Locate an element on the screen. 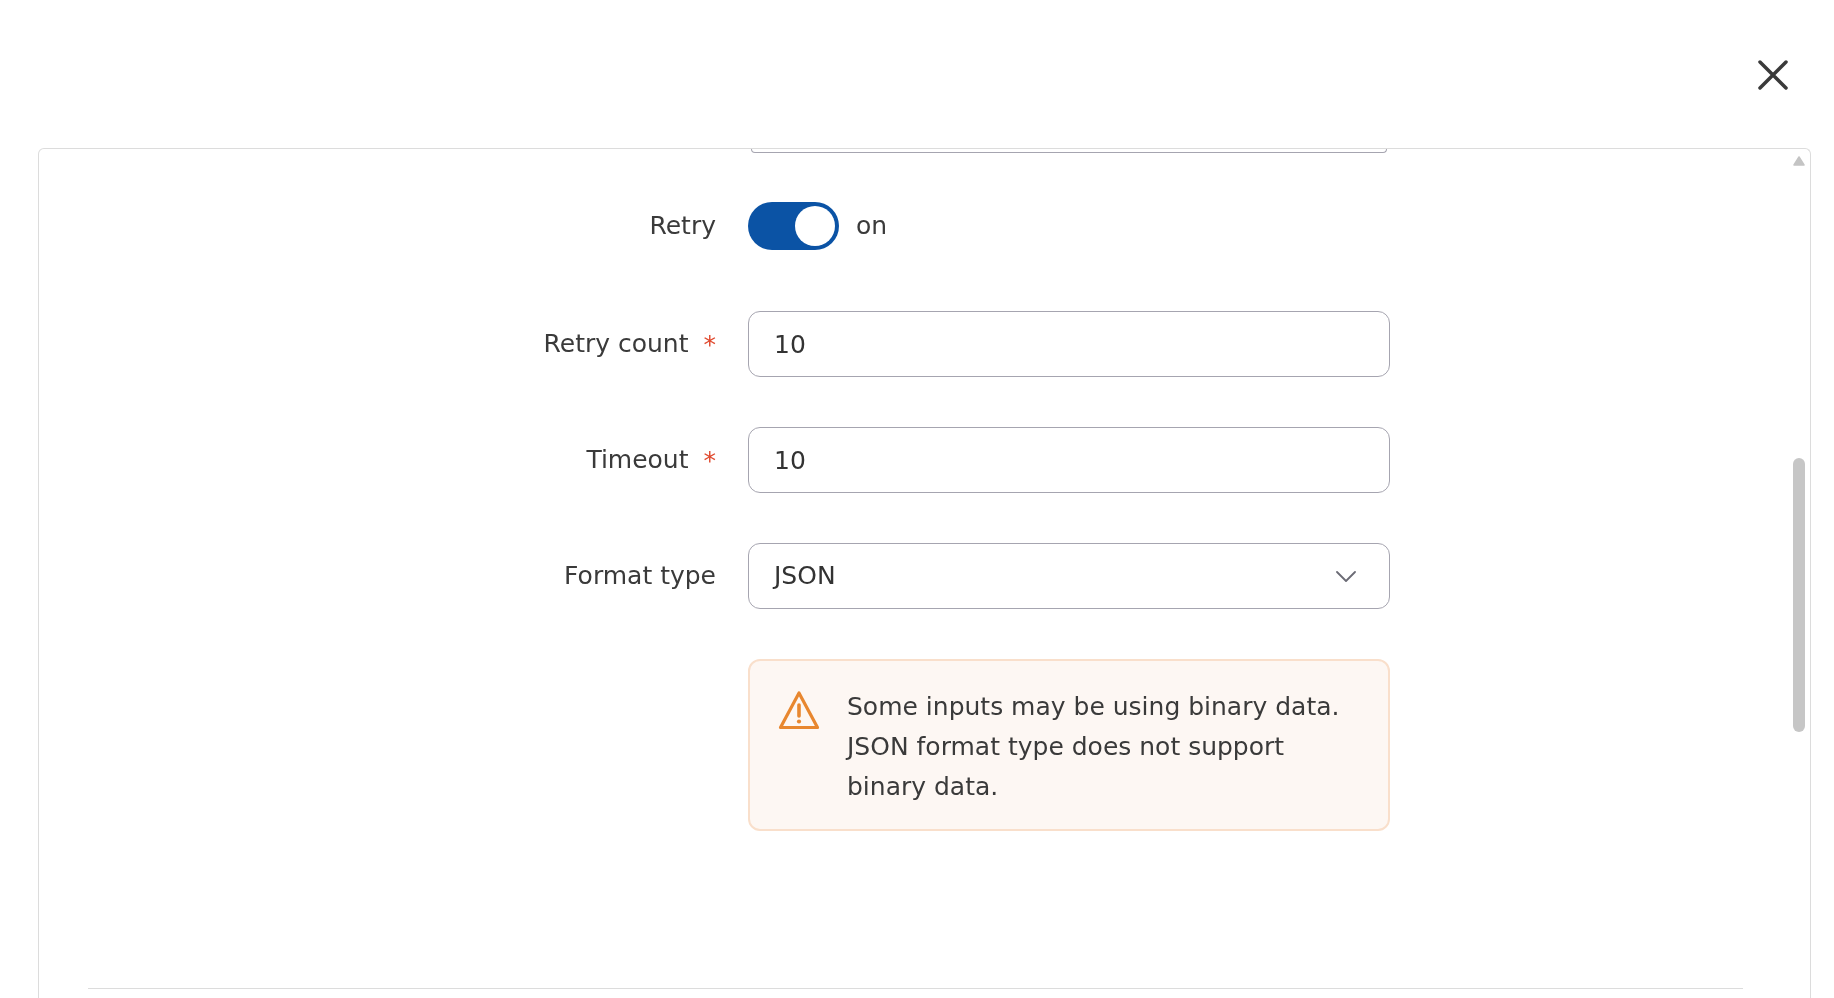 Image resolution: width=1834 pixels, height=998 pixels. select-field: JSON is located at coordinates (1069, 576).